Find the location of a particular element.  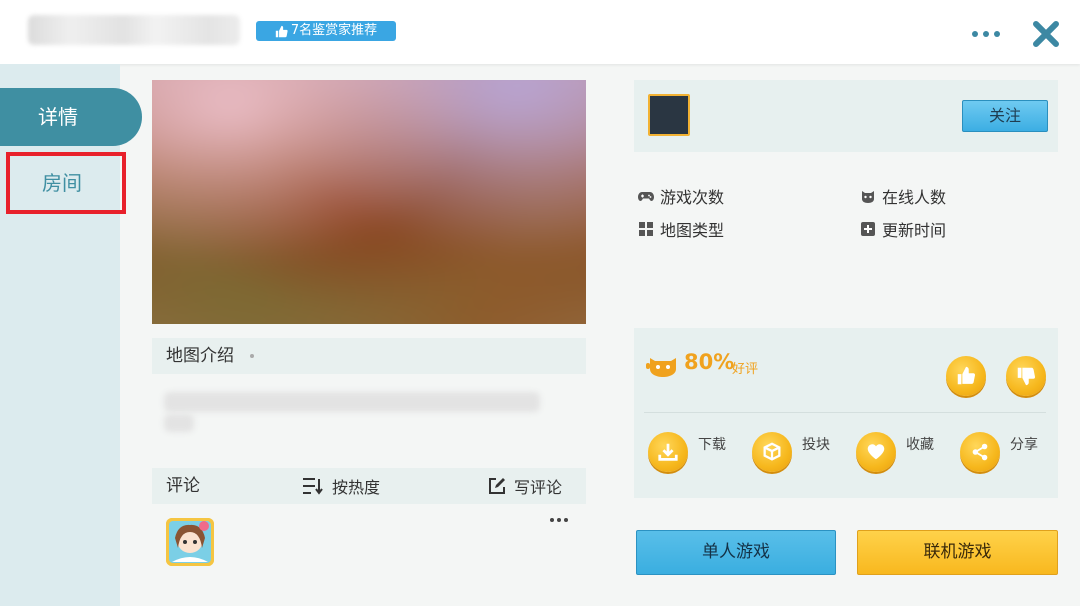

map-intro-header: 地图介绍 is located at coordinates (369, 356).